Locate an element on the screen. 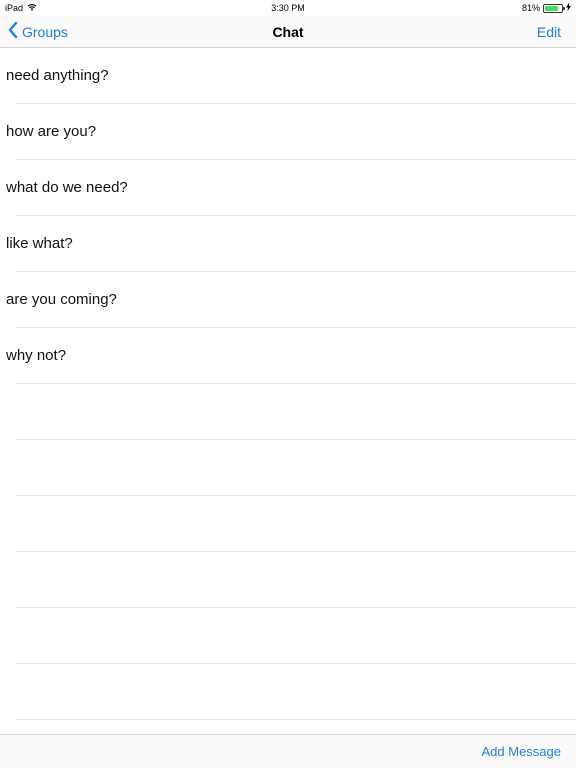 This screenshot has width=576, height=768. message-text: need anything? is located at coordinates (57, 75).